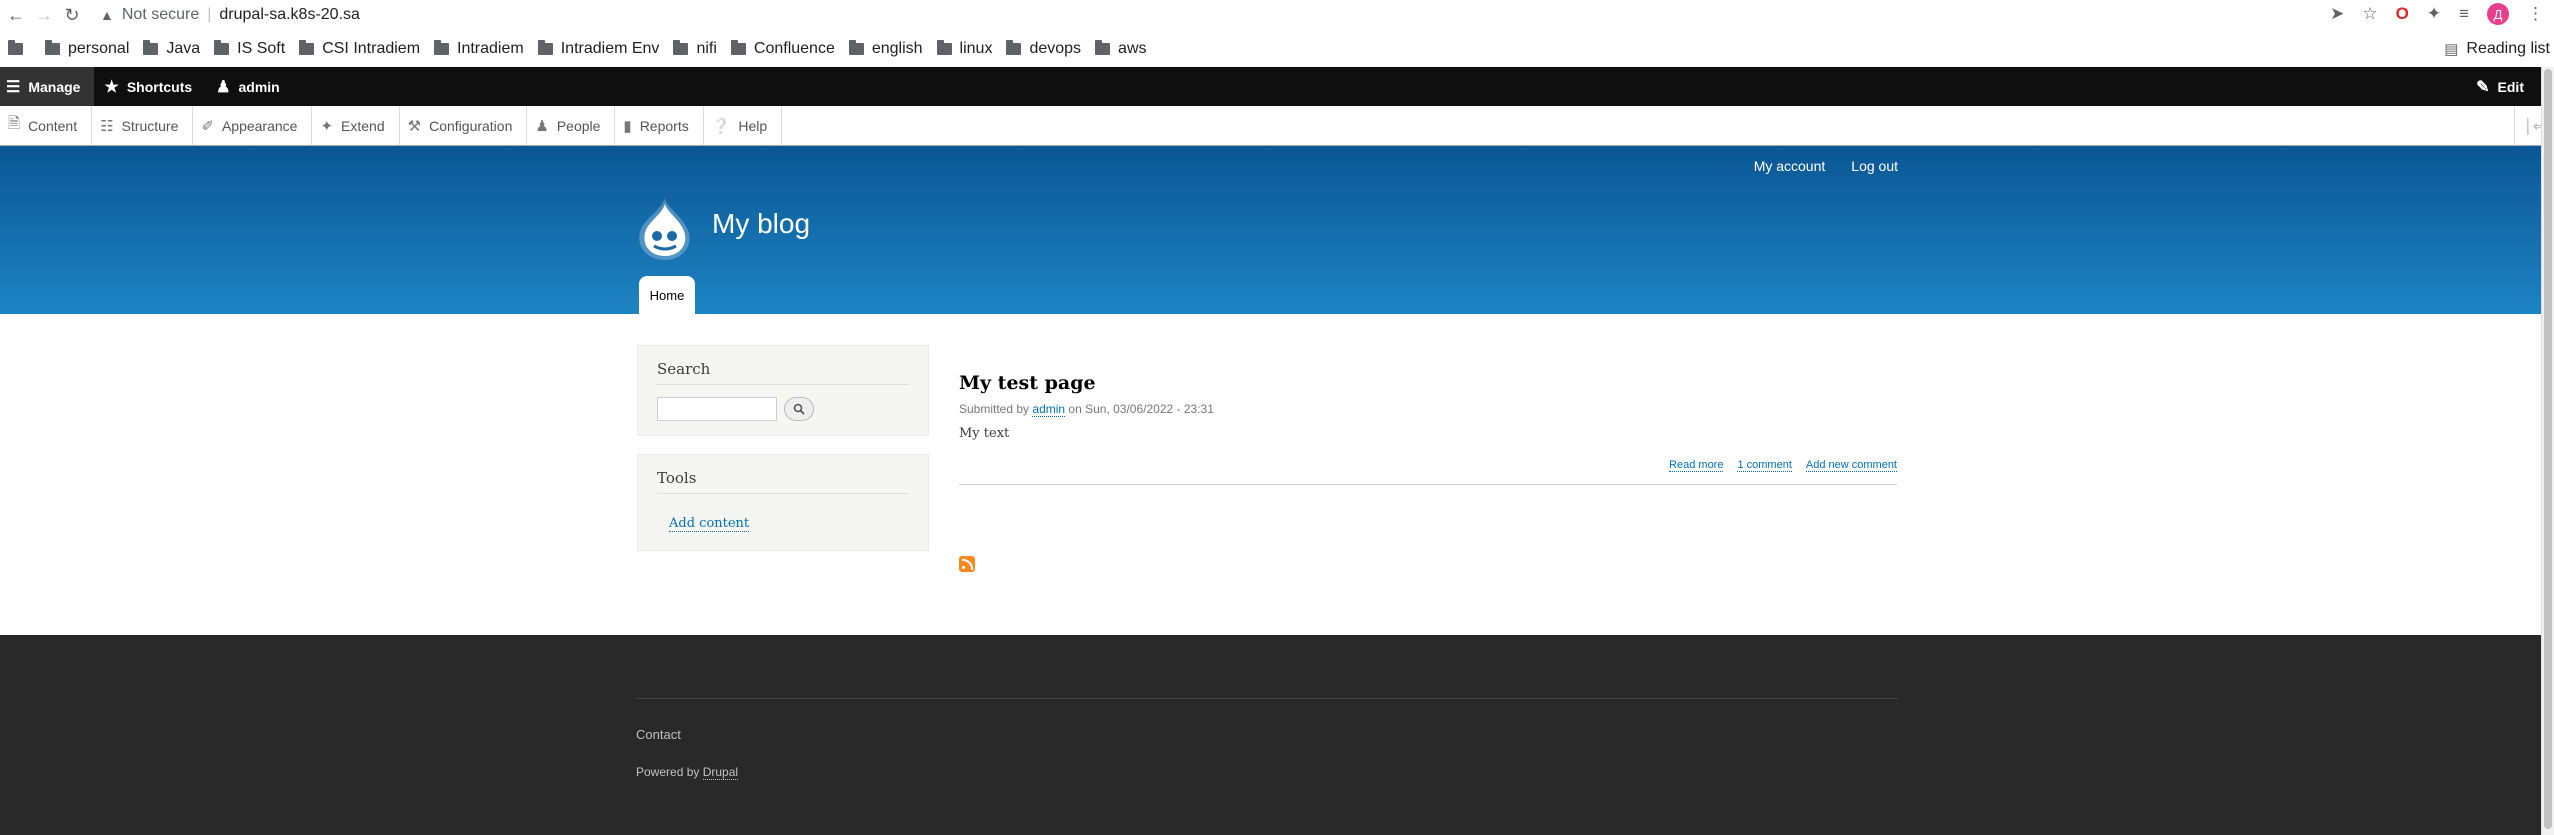  I want to click on home-tab: Home, so click(667, 295).